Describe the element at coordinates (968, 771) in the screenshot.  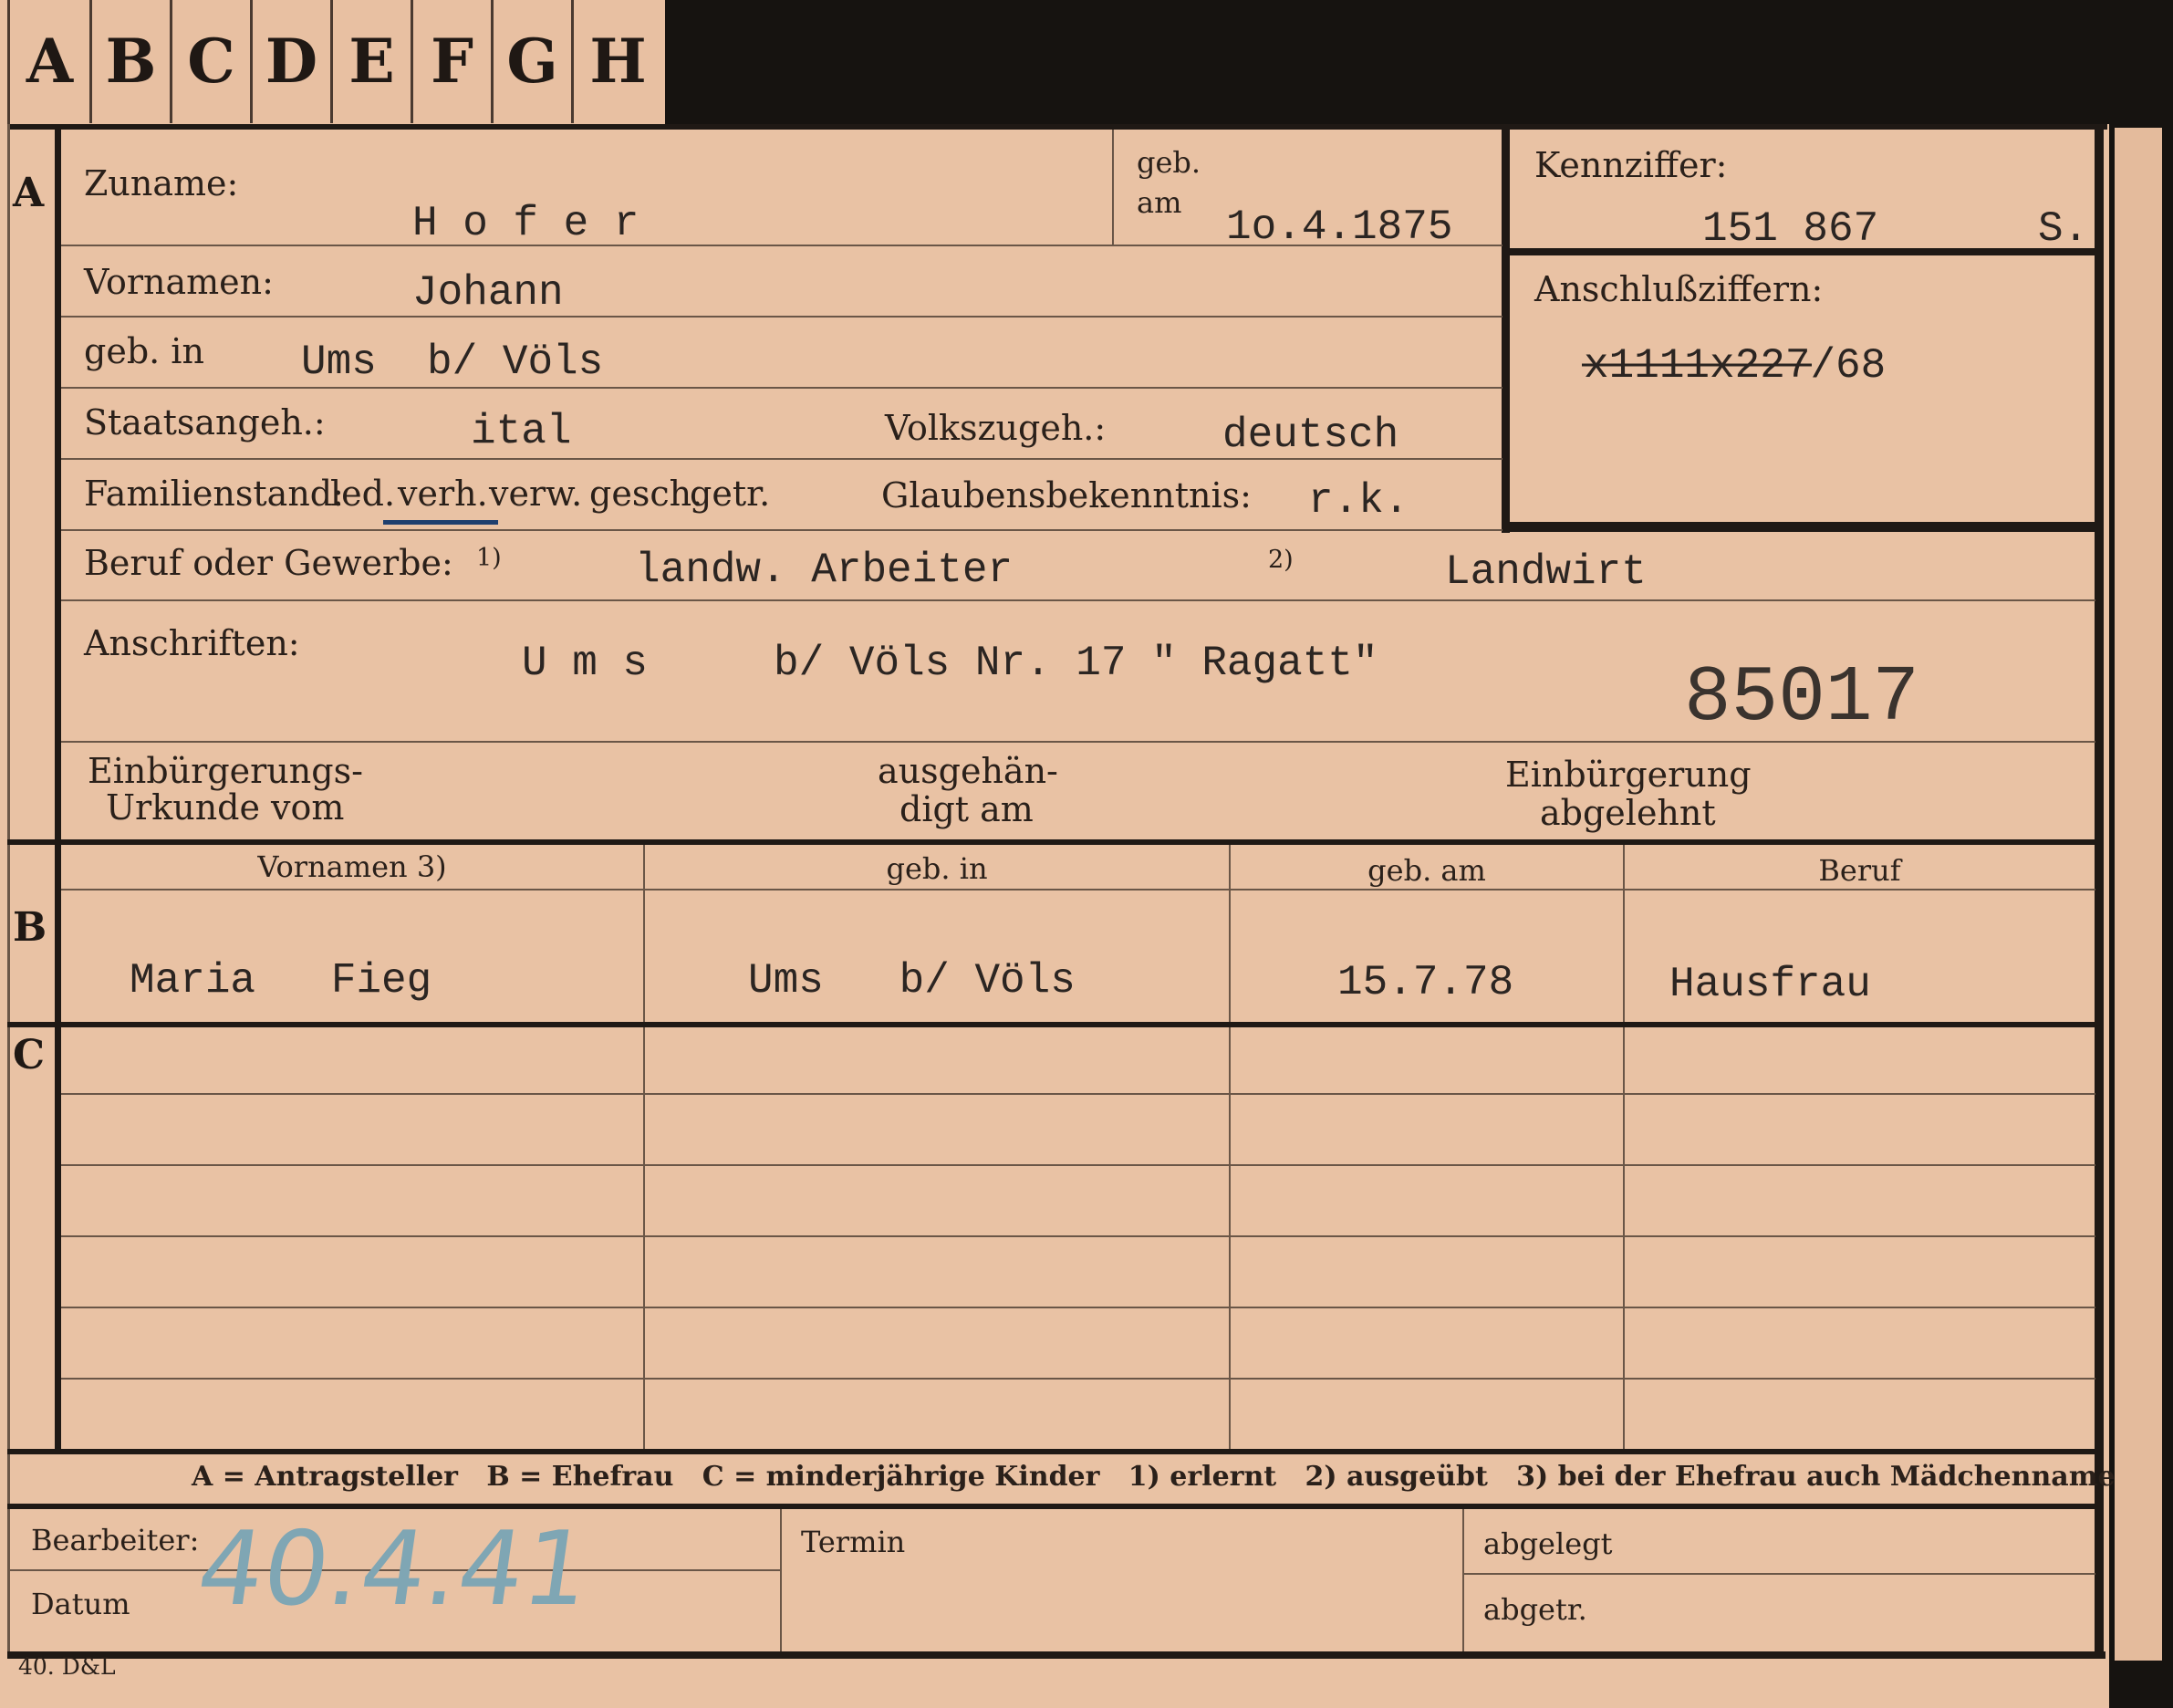
I see `issued-label-1: ausgehän-` at that location.